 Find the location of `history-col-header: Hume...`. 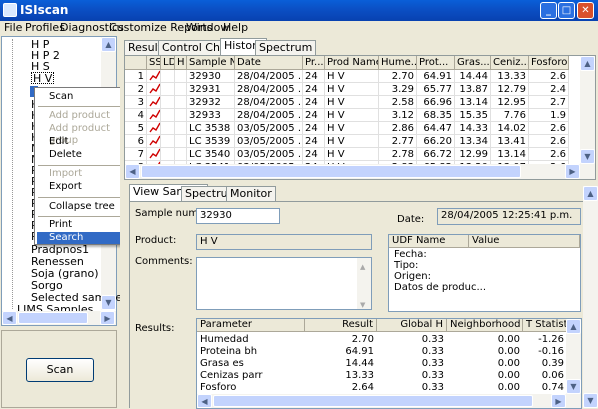

history-col-header: Hume... is located at coordinates (398, 63).